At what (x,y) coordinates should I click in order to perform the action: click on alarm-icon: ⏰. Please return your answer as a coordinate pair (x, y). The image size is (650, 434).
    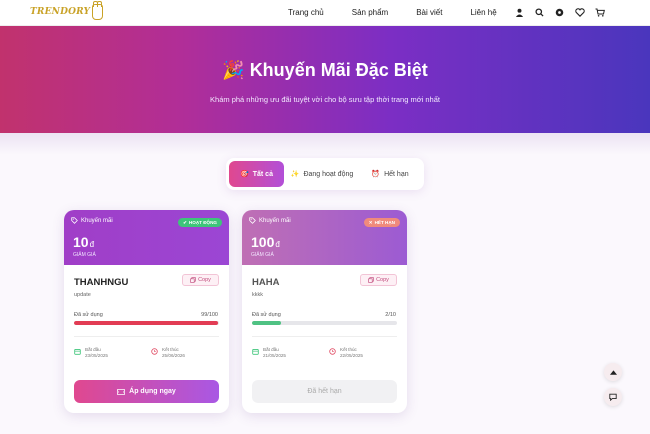
    Looking at the image, I should click on (376, 174).